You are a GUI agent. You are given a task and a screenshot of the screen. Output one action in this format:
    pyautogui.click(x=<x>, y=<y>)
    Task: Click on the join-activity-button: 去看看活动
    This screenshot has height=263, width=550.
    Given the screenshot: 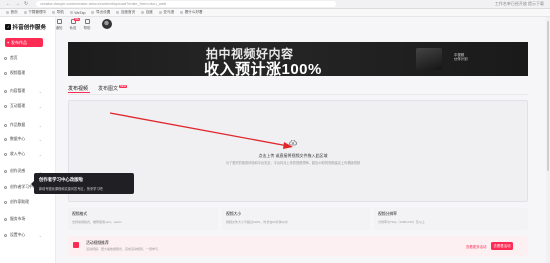 What is the action you would take?
    pyautogui.click(x=502, y=246)
    